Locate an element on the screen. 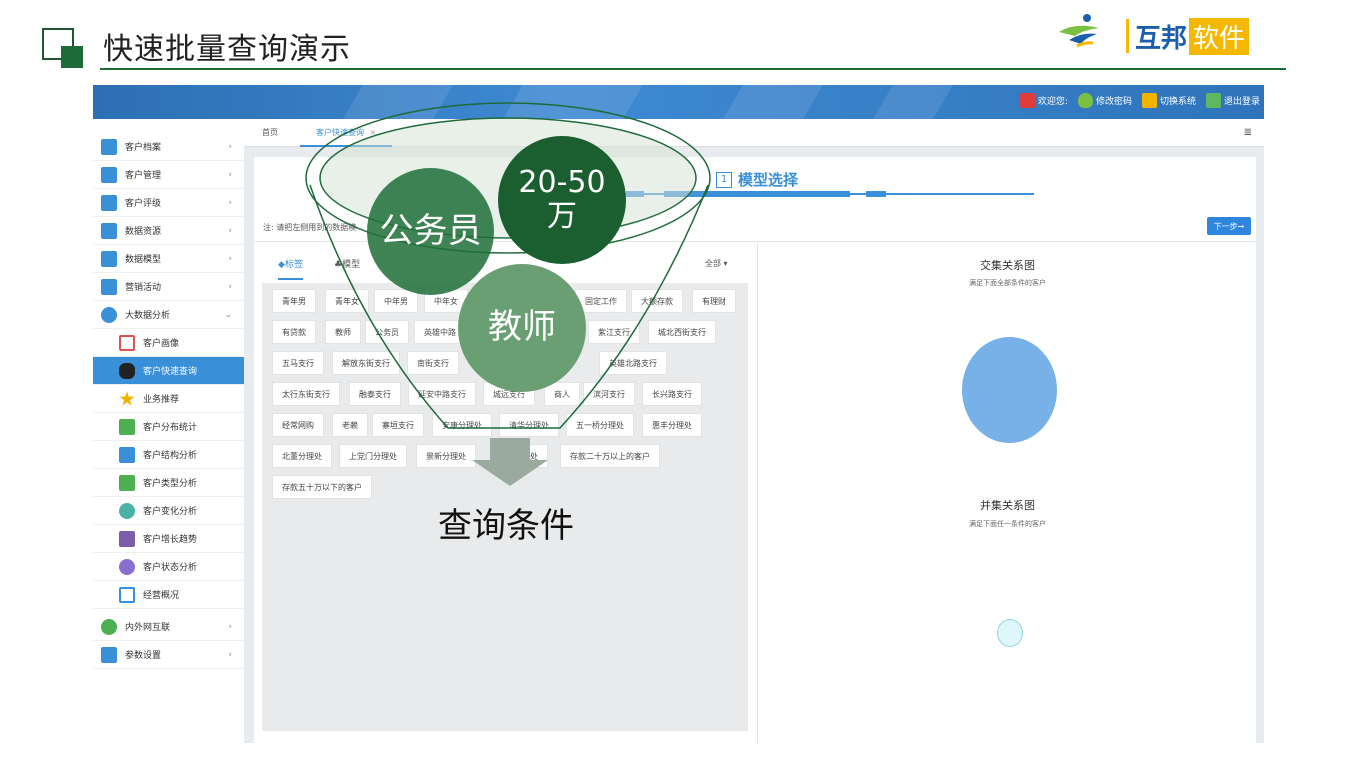 Image resolution: width=1350 pixels, height=759 pixels. sidebar-subitem-growth: 客户增长趋势 is located at coordinates (168, 539).